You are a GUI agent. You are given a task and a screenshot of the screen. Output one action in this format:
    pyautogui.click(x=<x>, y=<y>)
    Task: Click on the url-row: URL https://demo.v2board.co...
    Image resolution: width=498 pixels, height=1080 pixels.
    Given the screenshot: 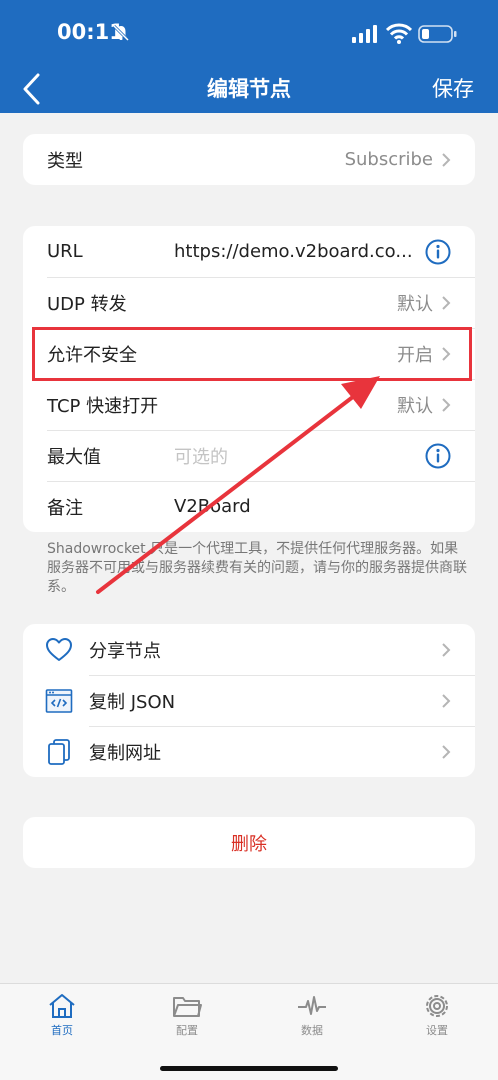 What is the action you would take?
    pyautogui.click(x=249, y=251)
    